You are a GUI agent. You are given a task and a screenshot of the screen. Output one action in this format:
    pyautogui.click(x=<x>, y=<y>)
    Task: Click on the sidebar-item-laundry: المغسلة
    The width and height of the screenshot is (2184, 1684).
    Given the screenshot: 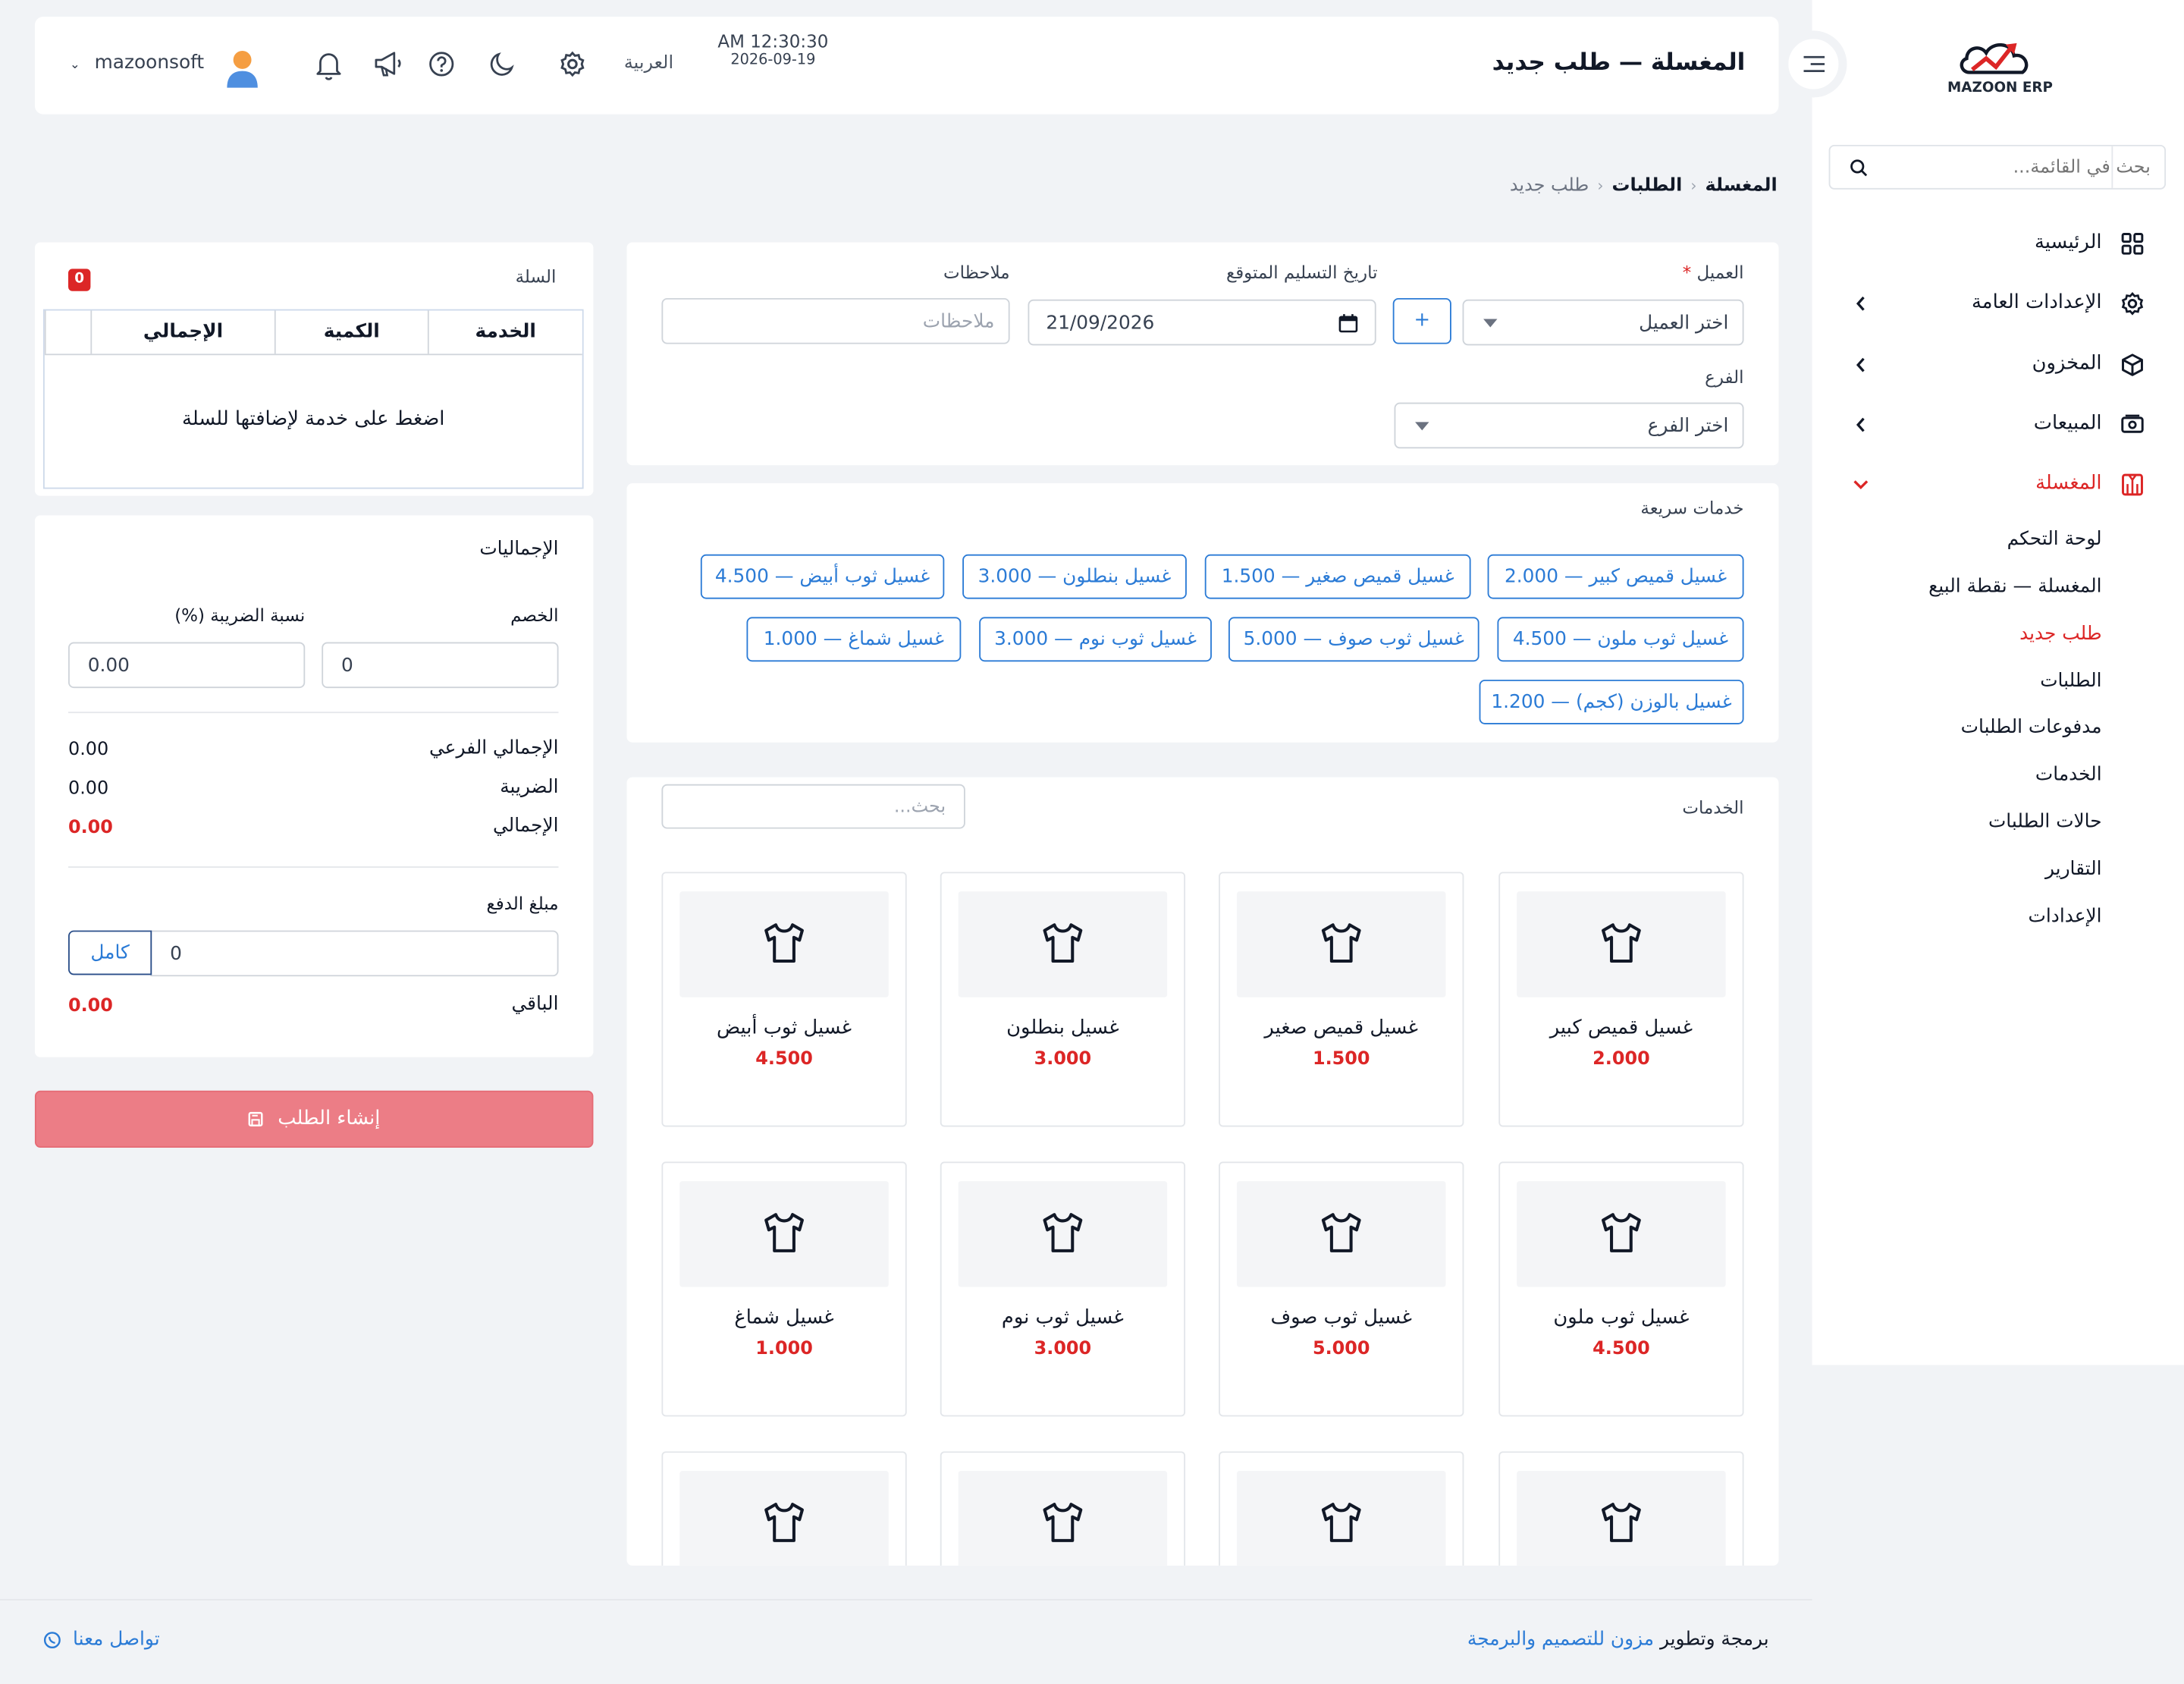 What is the action you would take?
    pyautogui.click(x=1991, y=486)
    